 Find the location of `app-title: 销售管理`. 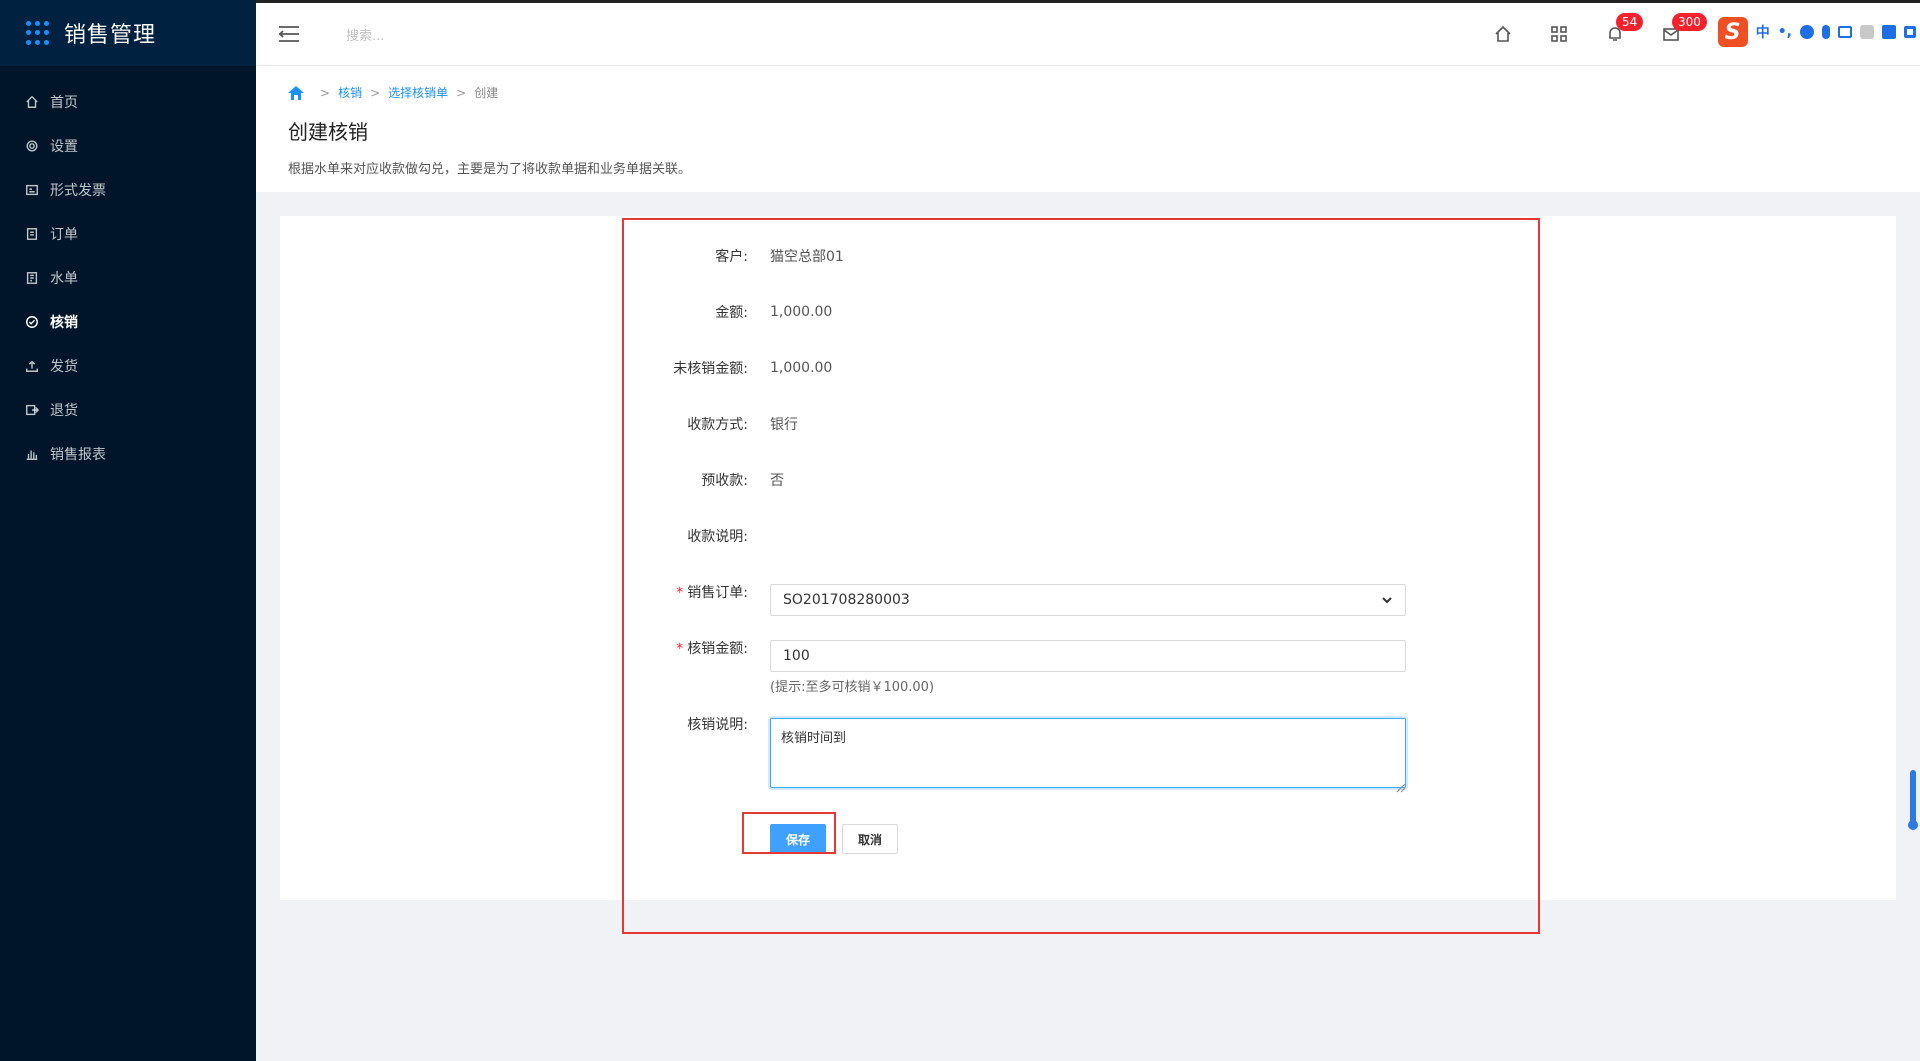

app-title: 销售管理 is located at coordinates (110, 35).